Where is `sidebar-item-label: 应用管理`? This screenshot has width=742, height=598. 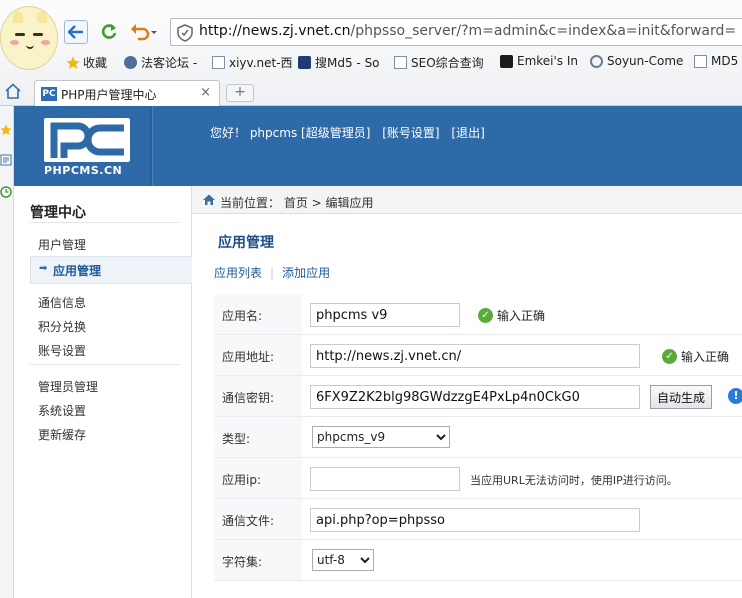
sidebar-item-label: 应用管理 is located at coordinates (77, 271).